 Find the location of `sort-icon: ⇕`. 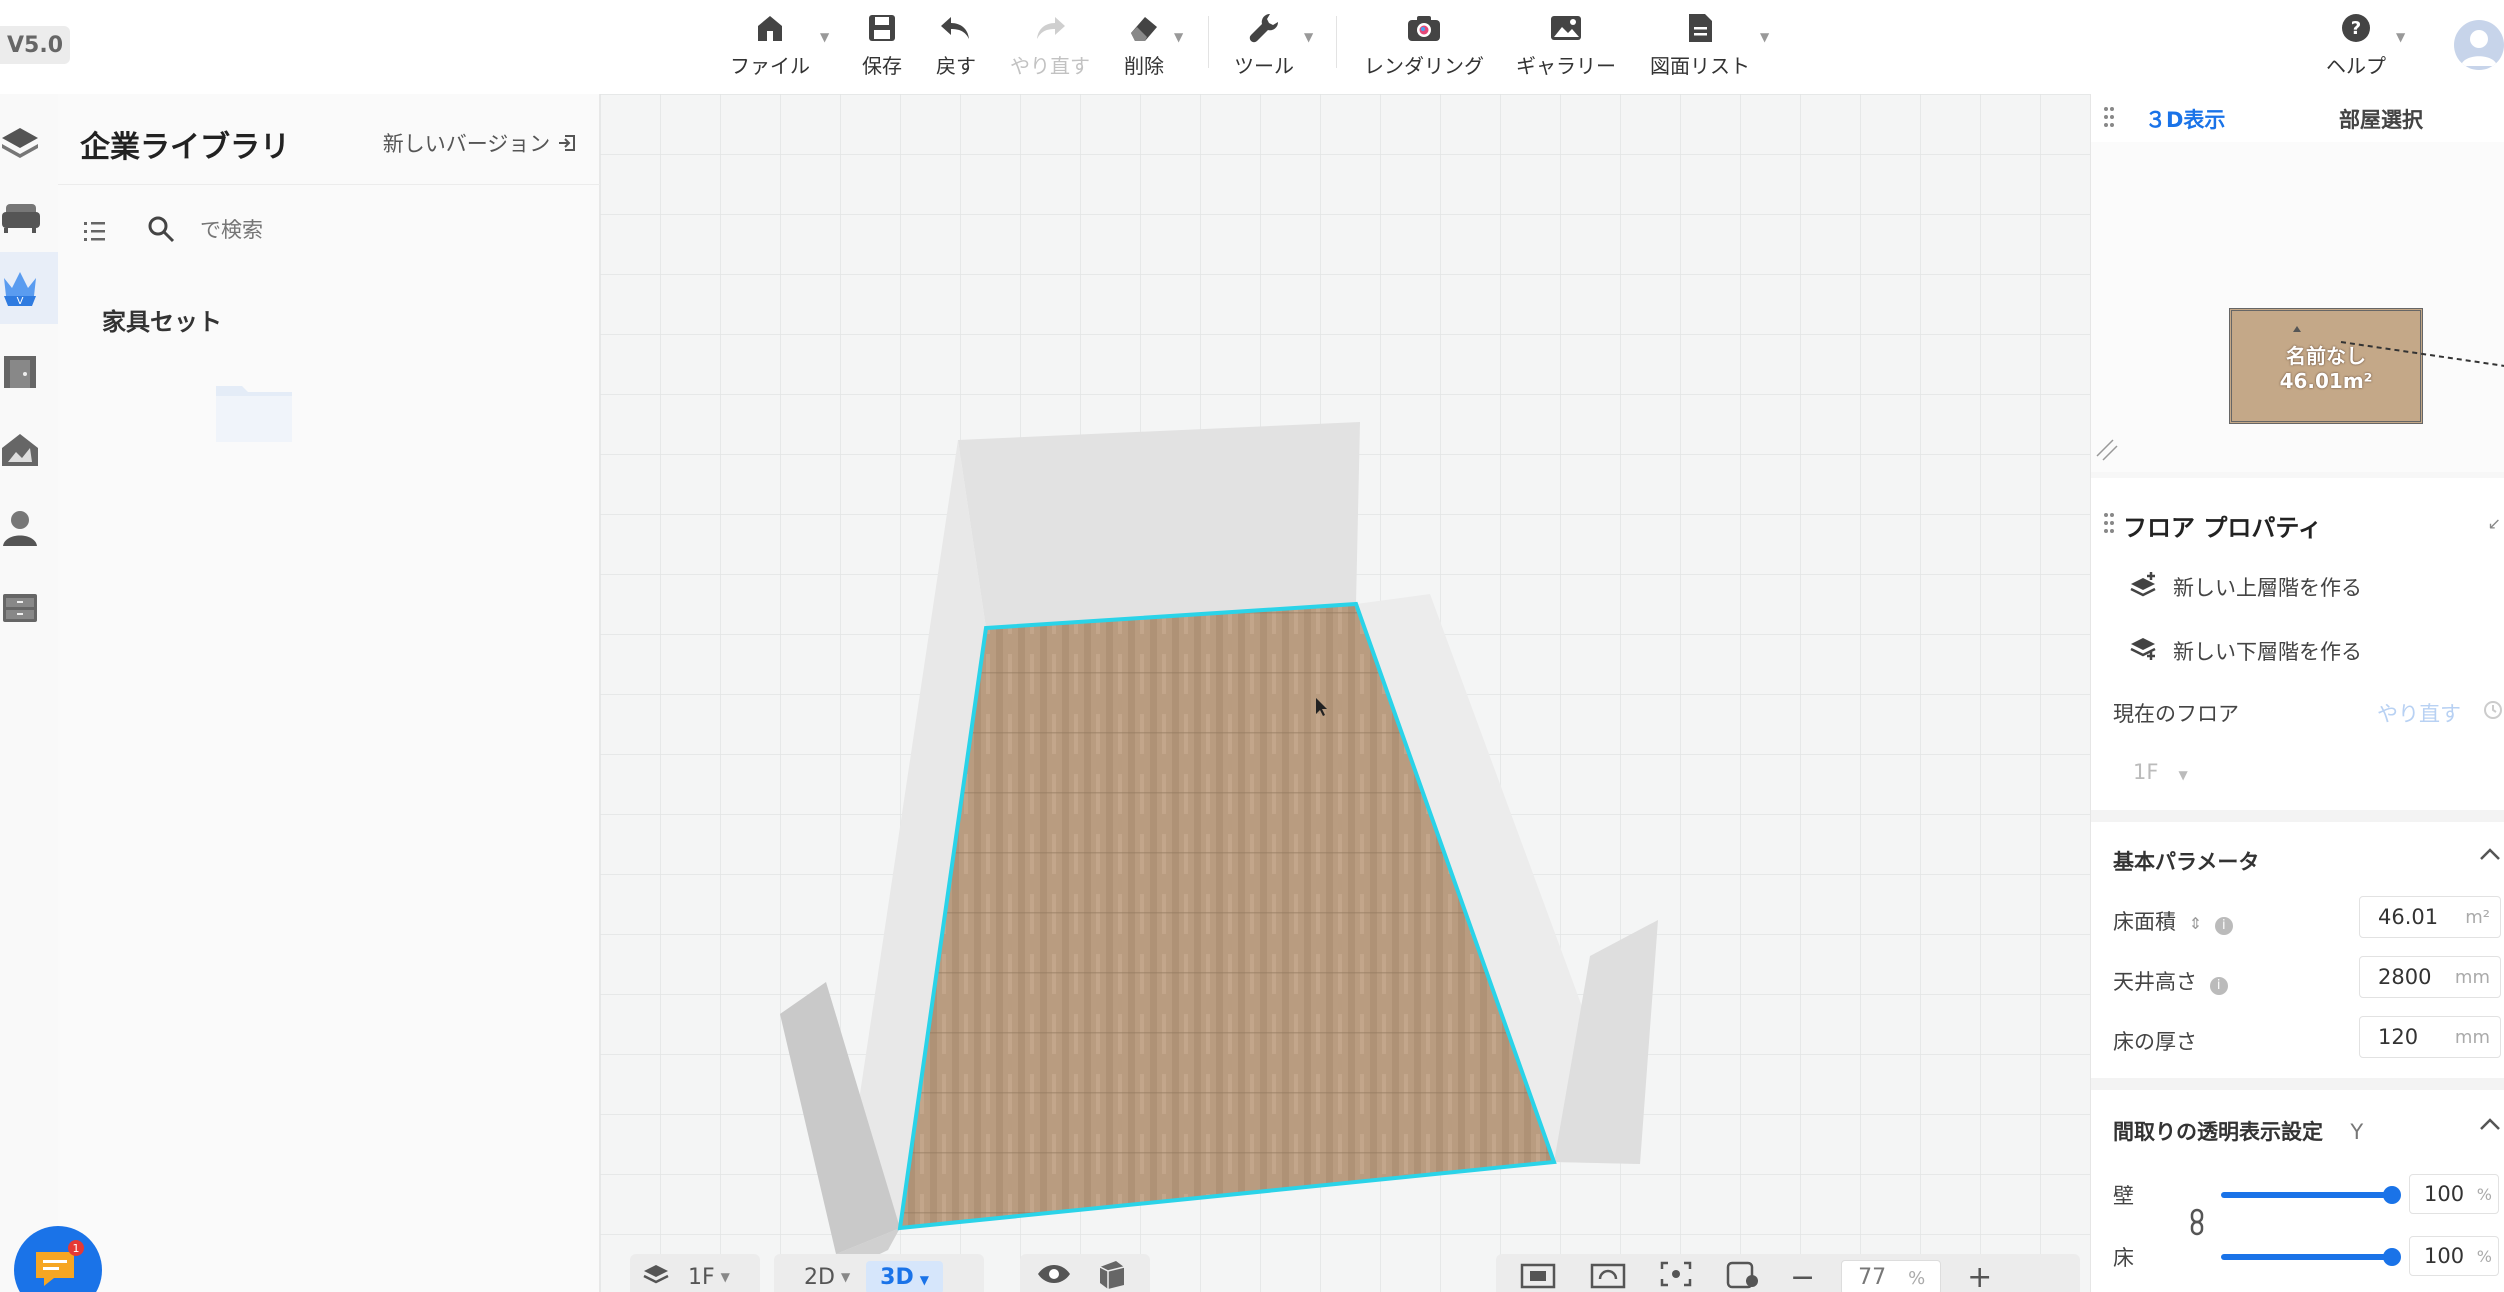

sort-icon: ⇕ is located at coordinates (2195, 923).